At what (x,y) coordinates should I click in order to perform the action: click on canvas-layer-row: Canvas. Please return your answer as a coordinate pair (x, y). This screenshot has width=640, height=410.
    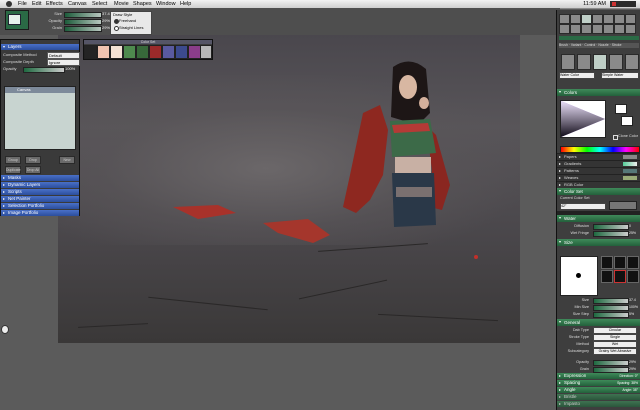
    Looking at the image, I should click on (40, 90).